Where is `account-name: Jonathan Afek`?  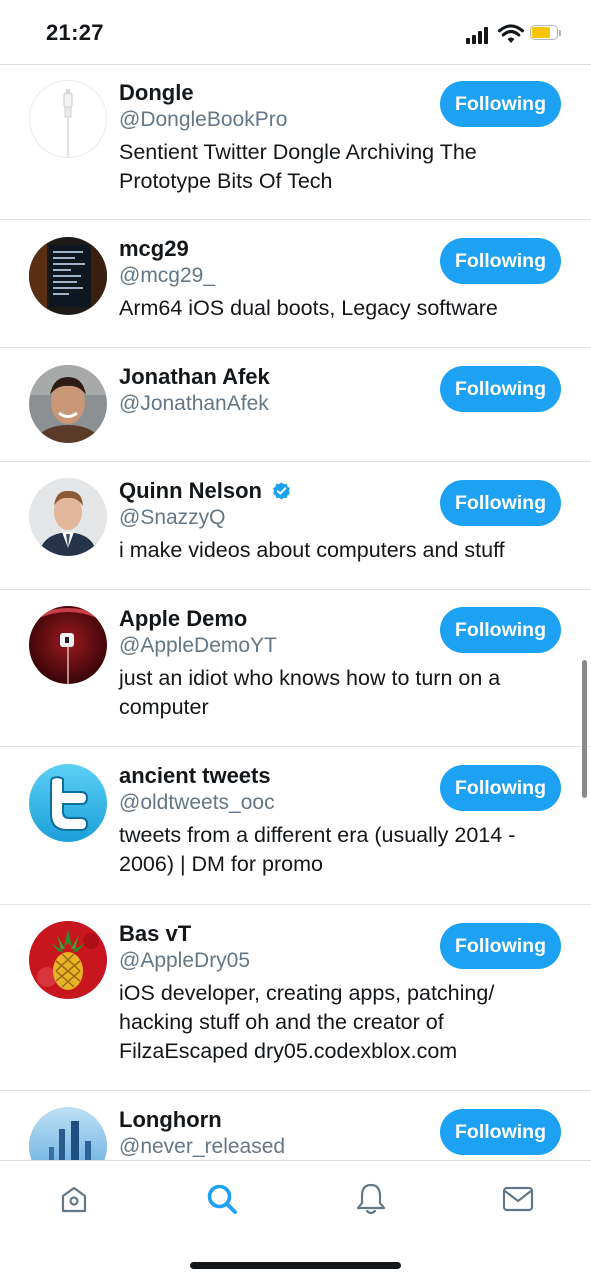
account-name: Jonathan Afek is located at coordinates (194, 377).